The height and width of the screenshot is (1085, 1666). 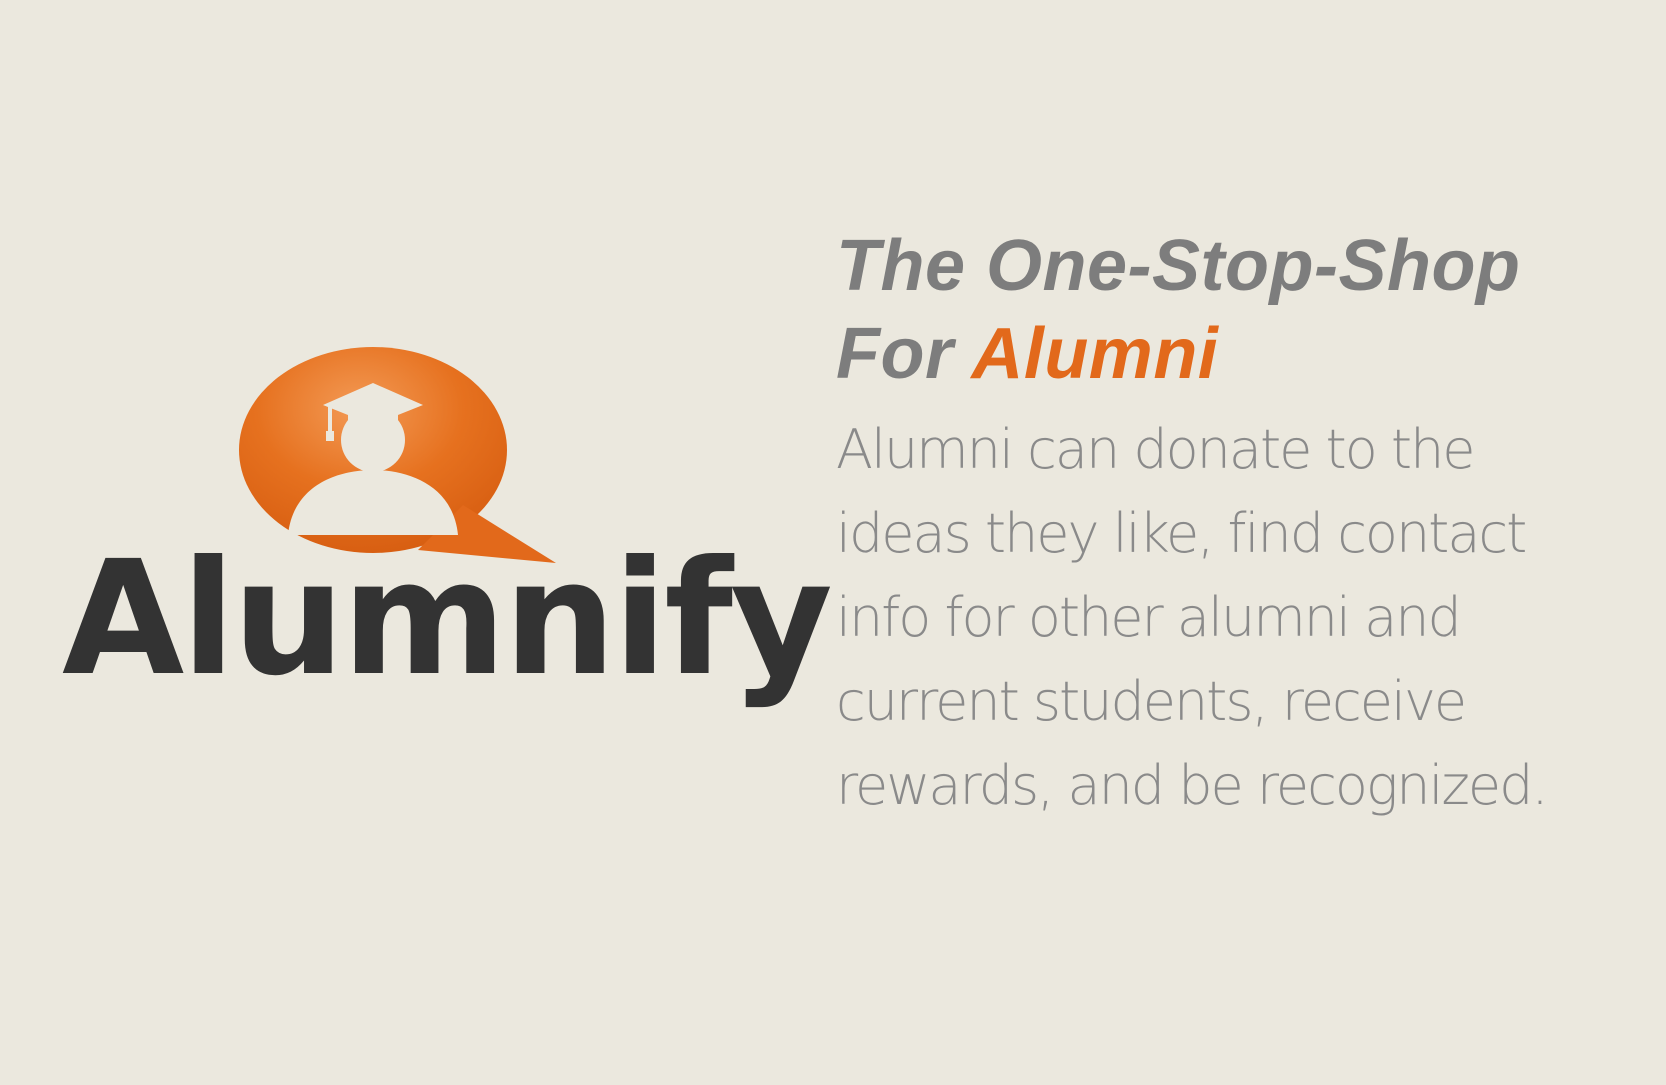 I want to click on description-line-3: info for other alumni and, so click(x=1149, y=617).